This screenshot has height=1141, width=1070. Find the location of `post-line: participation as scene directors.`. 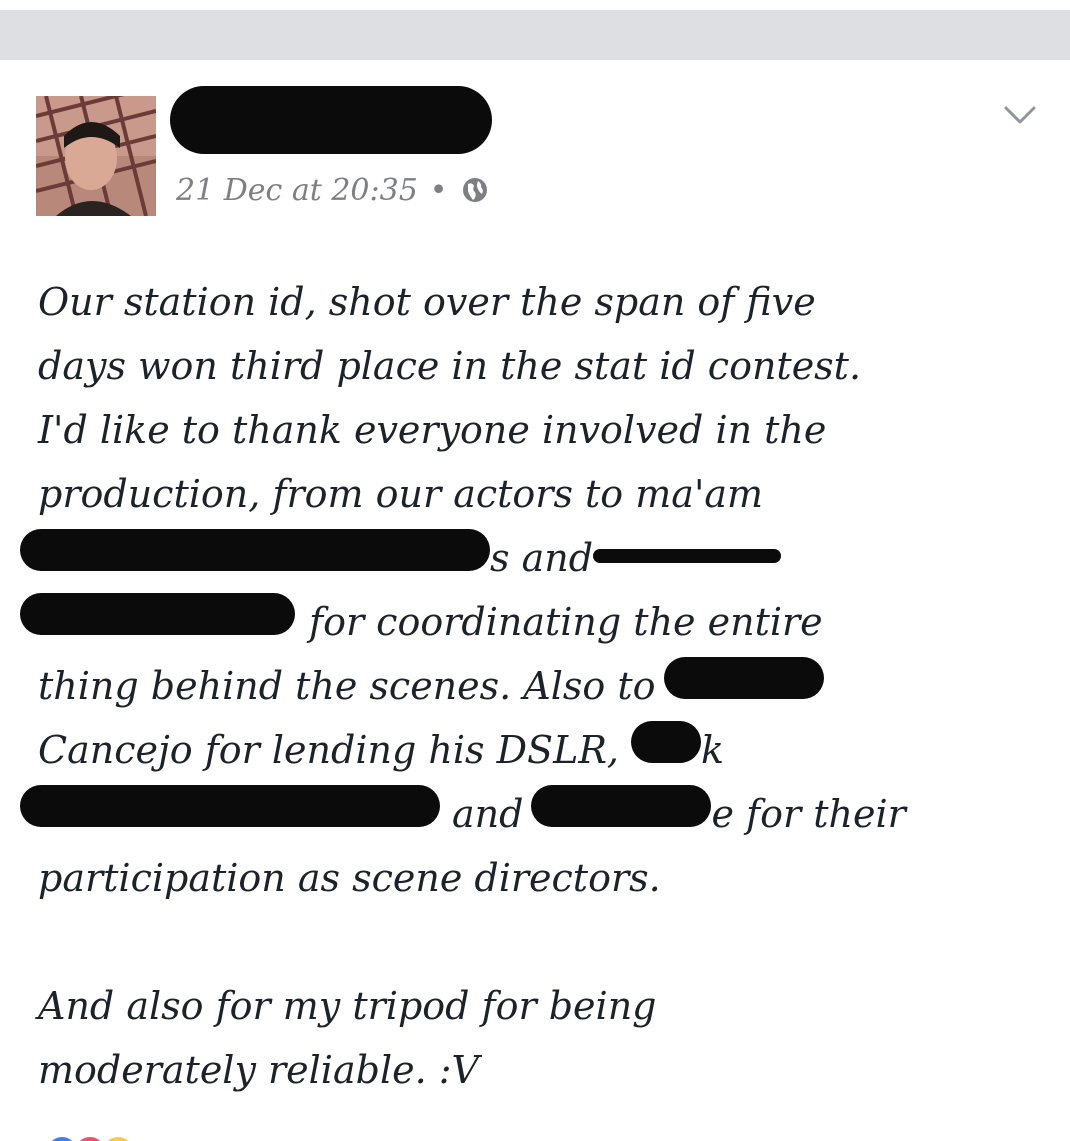

post-line: participation as scene directors. is located at coordinates (543, 878).